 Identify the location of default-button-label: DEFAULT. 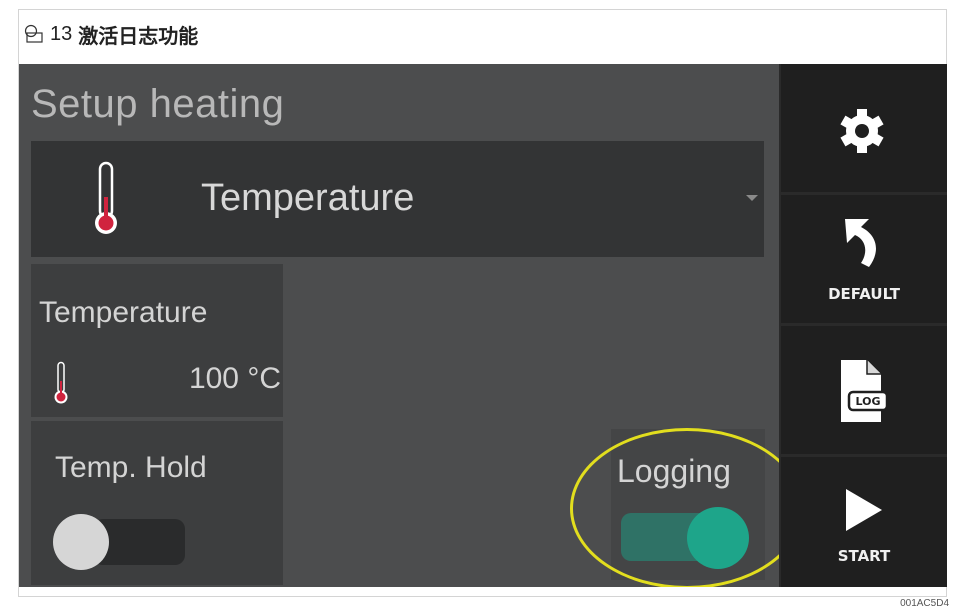
(864, 294).